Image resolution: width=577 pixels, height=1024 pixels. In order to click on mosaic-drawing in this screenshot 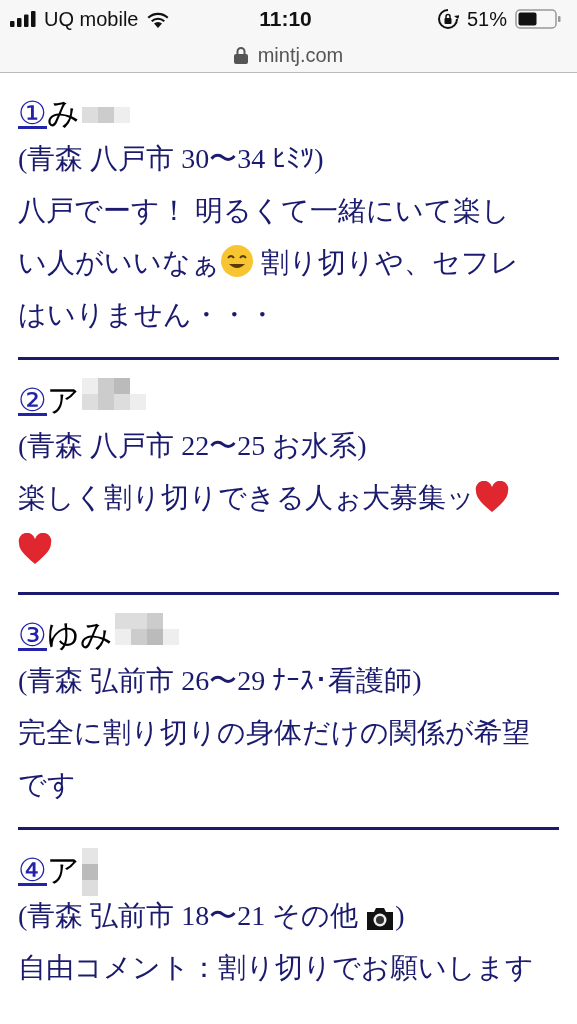, I will do `click(90, 872)`.